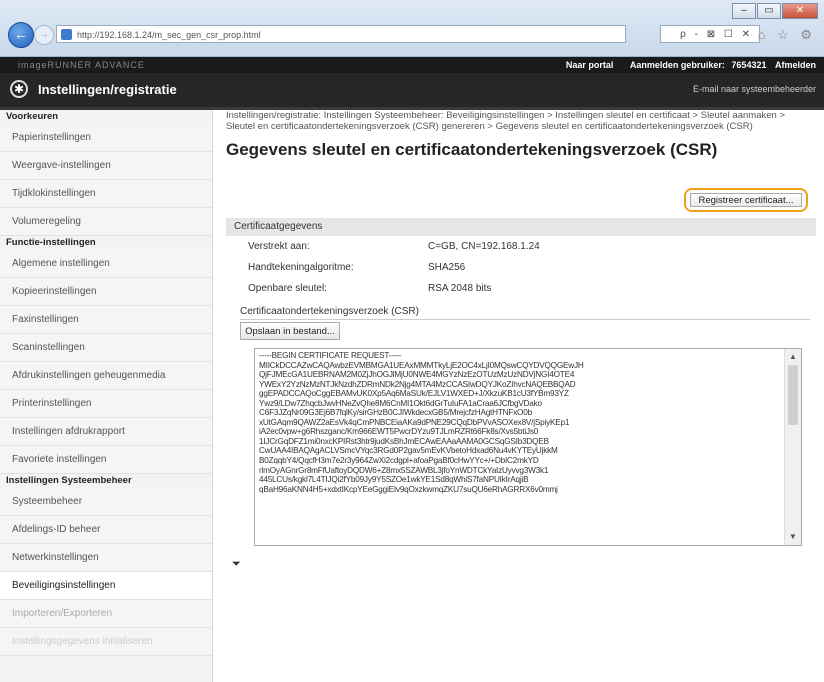 This screenshot has height=682, width=824. Describe the element at coordinates (793, 395) in the screenshot. I see `scroll-thumb` at that location.